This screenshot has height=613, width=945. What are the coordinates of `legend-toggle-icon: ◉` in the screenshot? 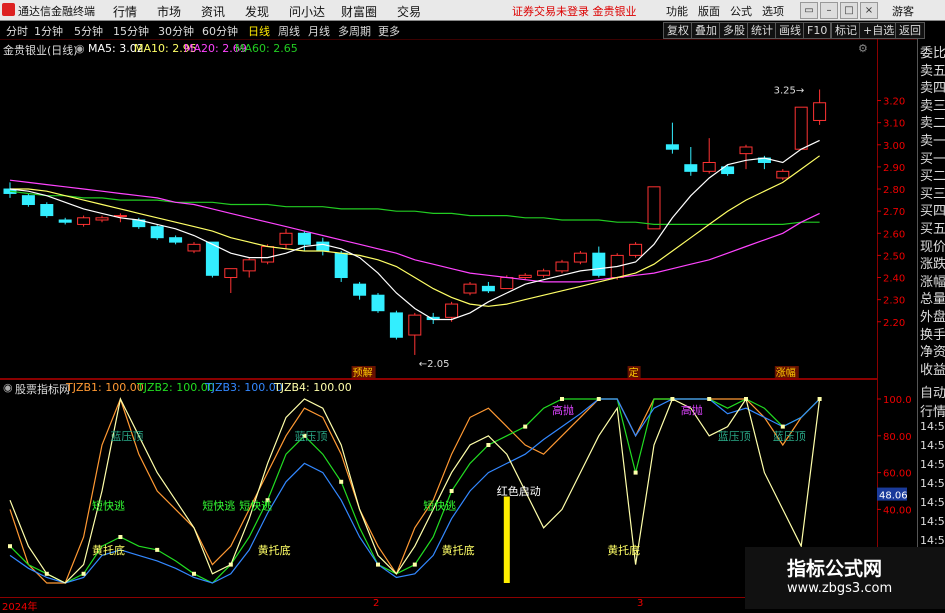 It's located at (80, 48).